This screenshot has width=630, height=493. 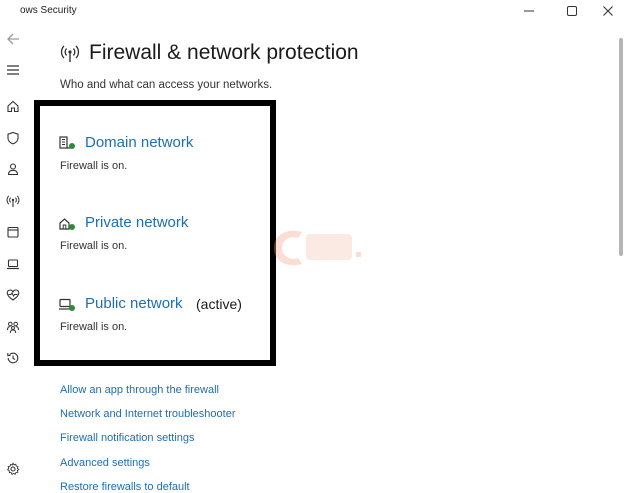 I want to click on nav-device-security, so click(x=13, y=264).